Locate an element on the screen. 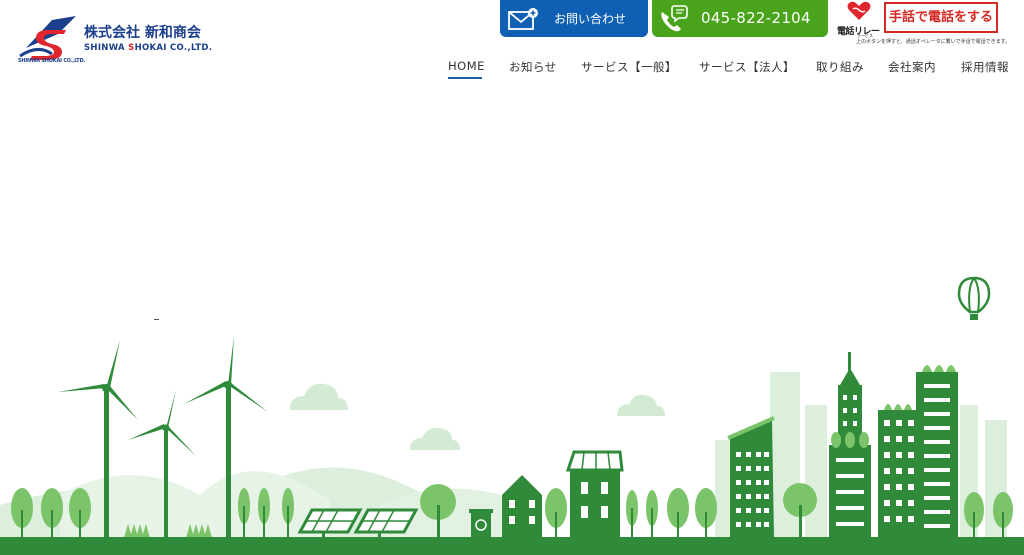 The image size is (1024, 555). company-name-en-suffix: HOKAI CO.,LTD. is located at coordinates (173, 48).